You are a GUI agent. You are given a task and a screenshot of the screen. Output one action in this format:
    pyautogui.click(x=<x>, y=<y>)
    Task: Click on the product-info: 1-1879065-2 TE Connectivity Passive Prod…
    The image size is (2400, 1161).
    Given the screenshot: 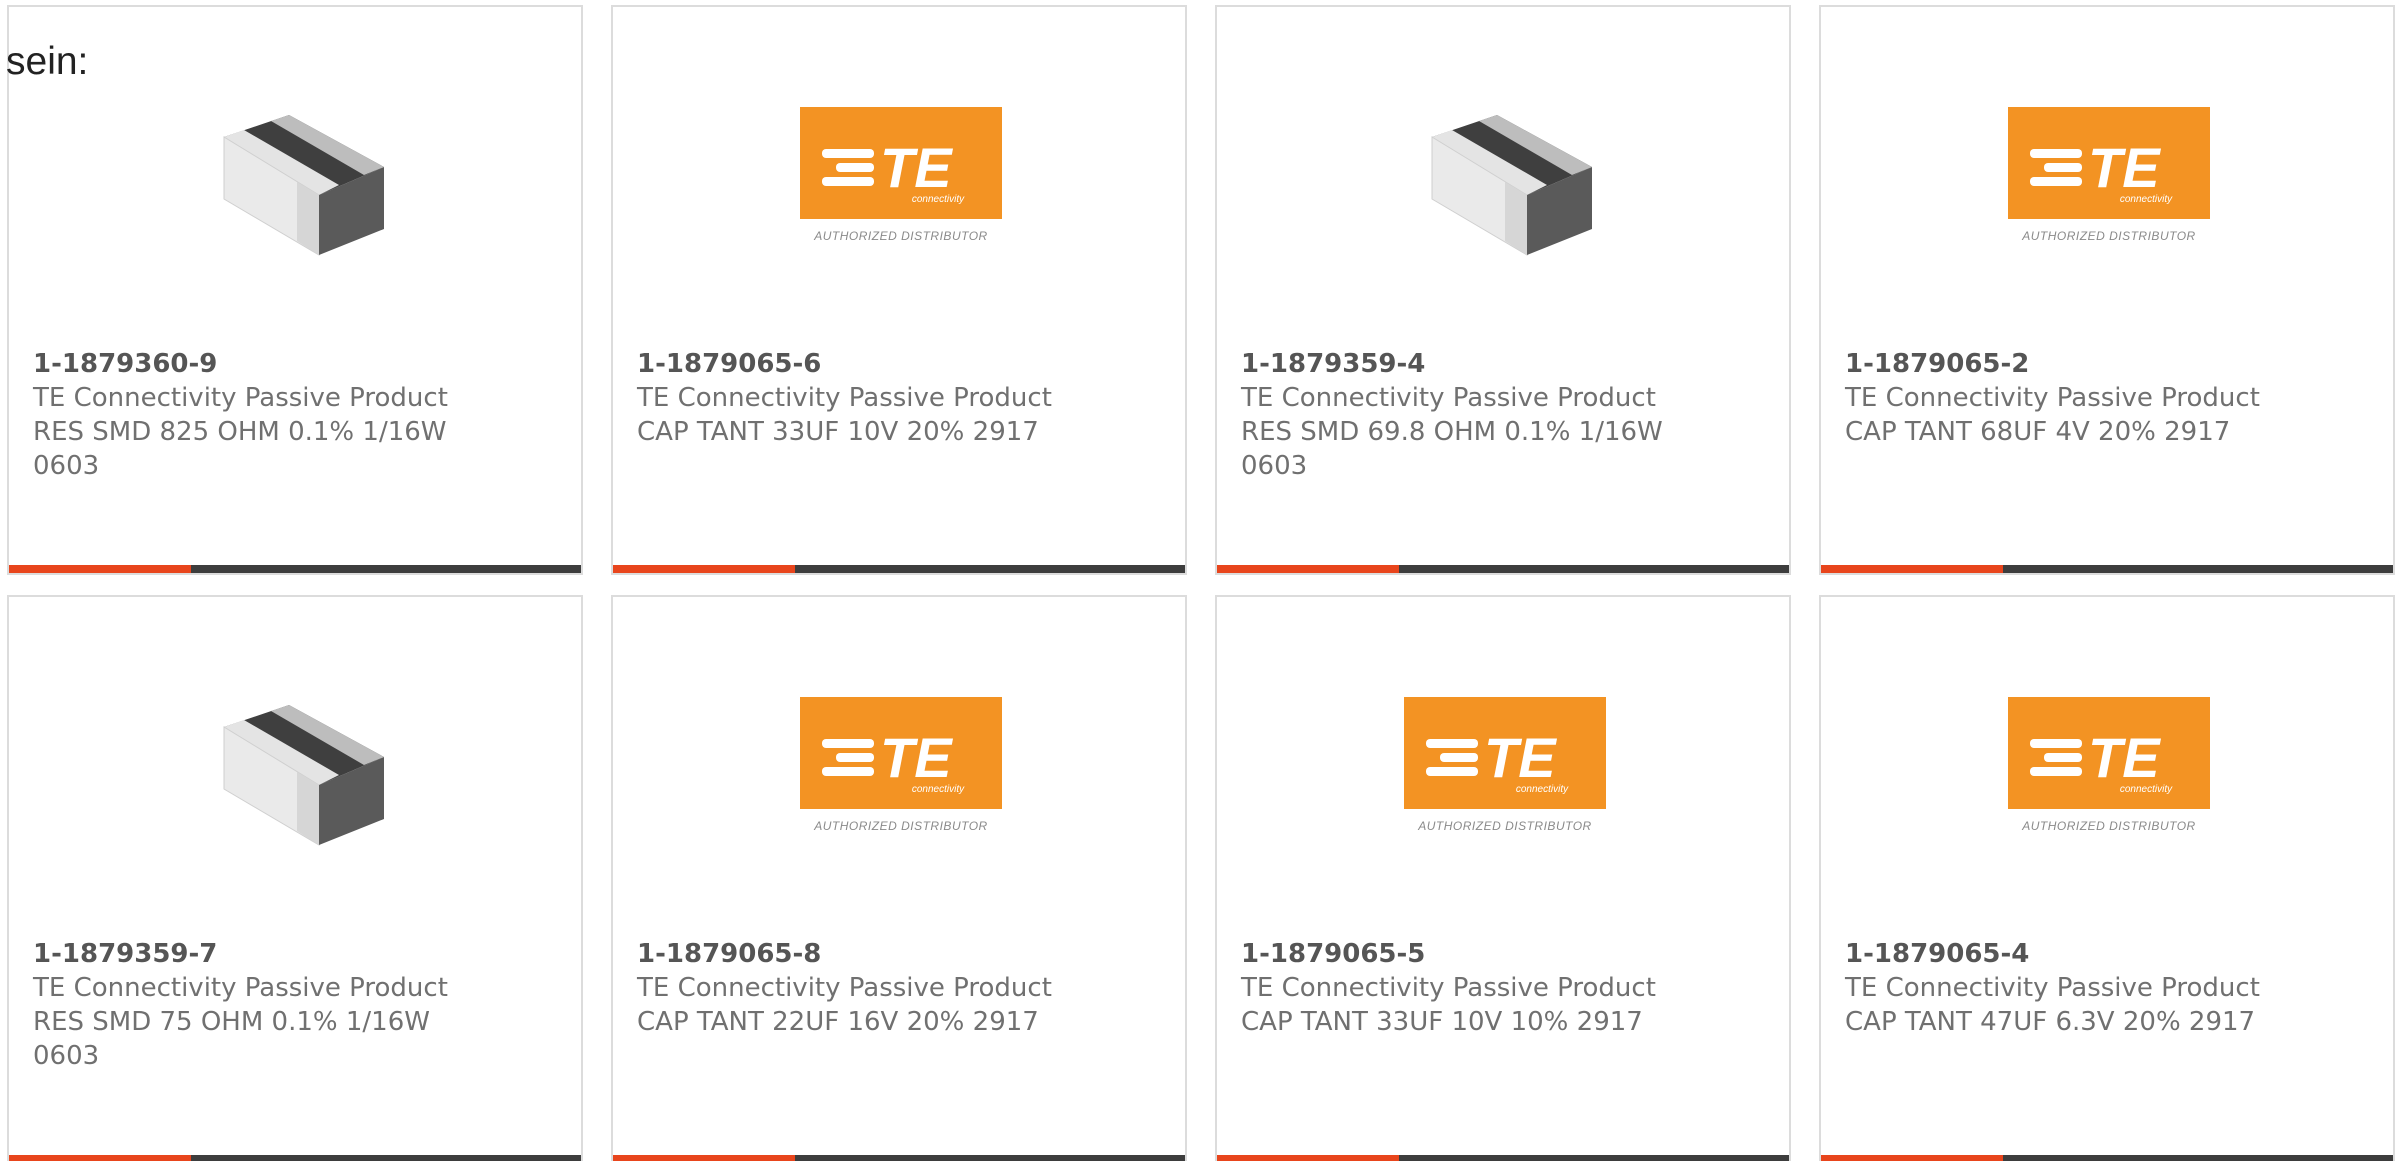 What is the action you would take?
    pyautogui.click(x=2065, y=398)
    